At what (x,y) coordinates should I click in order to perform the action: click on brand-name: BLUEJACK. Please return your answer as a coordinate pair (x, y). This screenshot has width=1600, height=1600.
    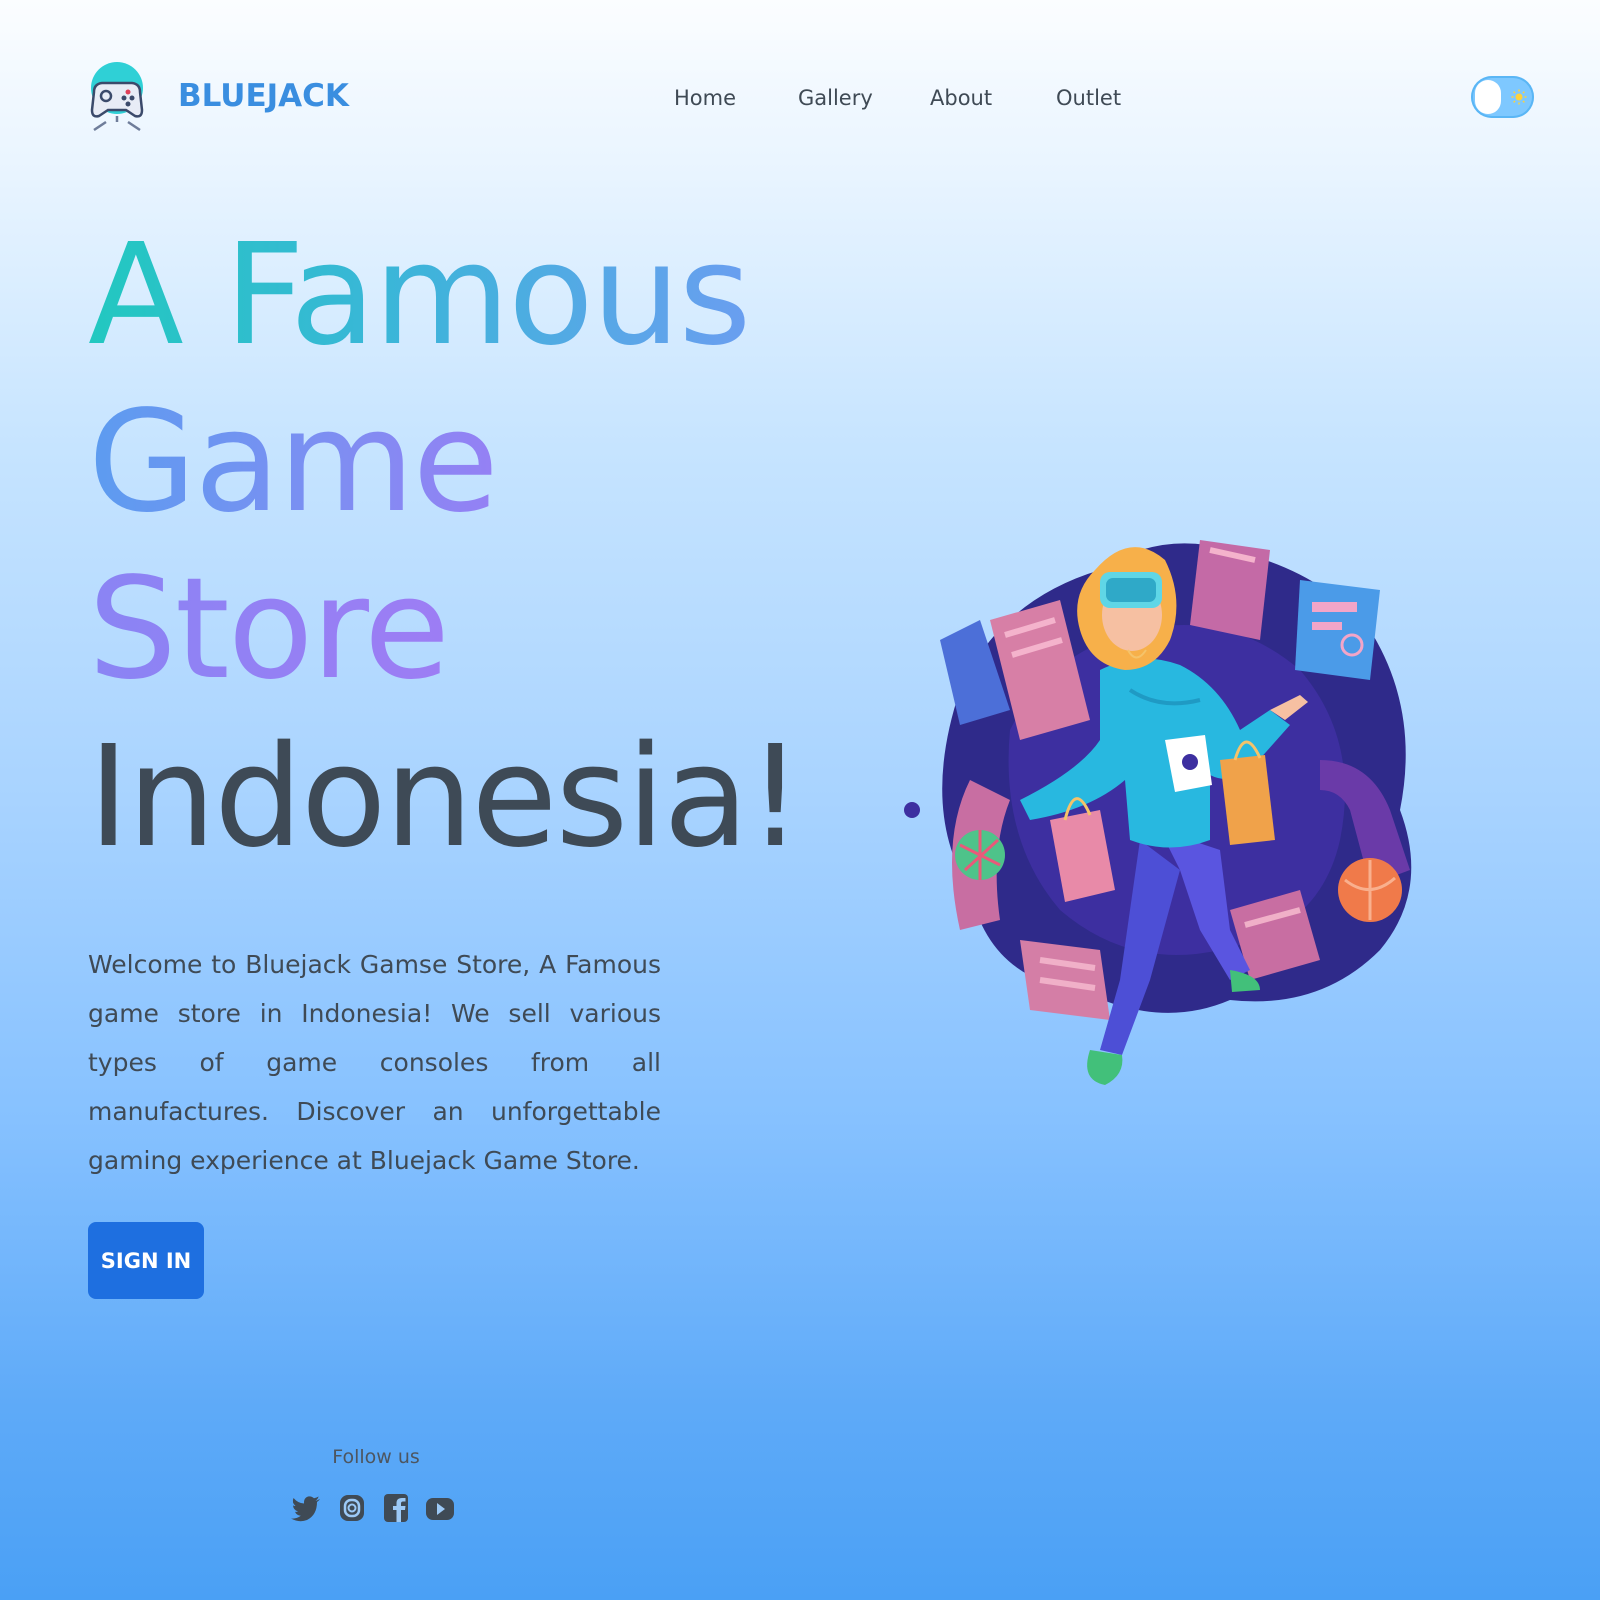
    Looking at the image, I should click on (263, 96).